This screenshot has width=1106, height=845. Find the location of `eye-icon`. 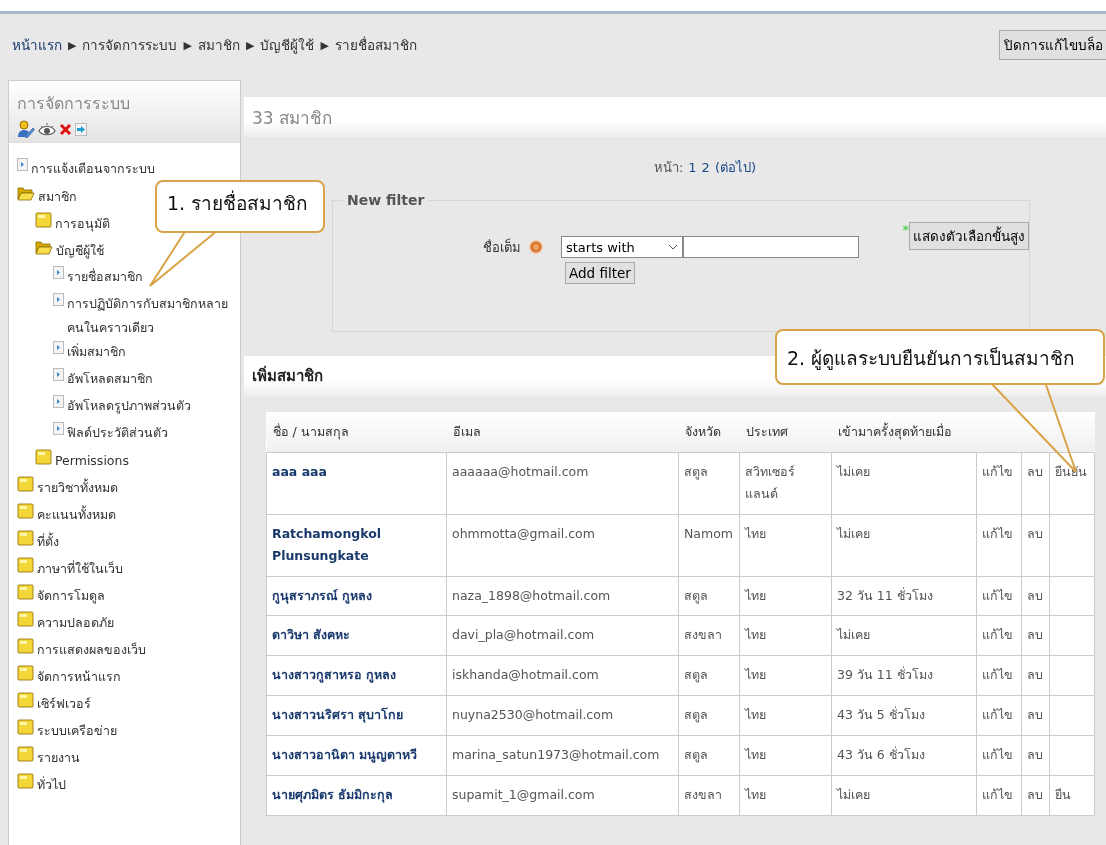

eye-icon is located at coordinates (47, 129).